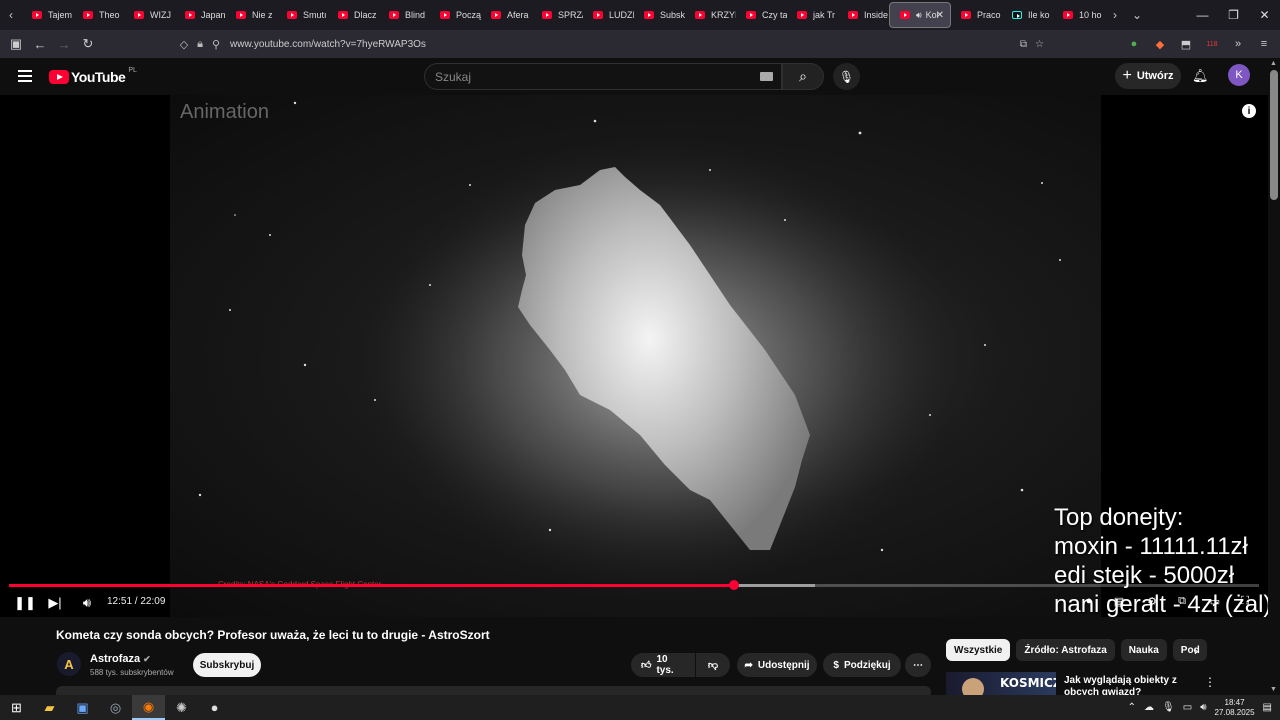 This screenshot has height=720, width=1280. I want to click on picture-in-picture-icon: ⧉, so click(1023, 44).